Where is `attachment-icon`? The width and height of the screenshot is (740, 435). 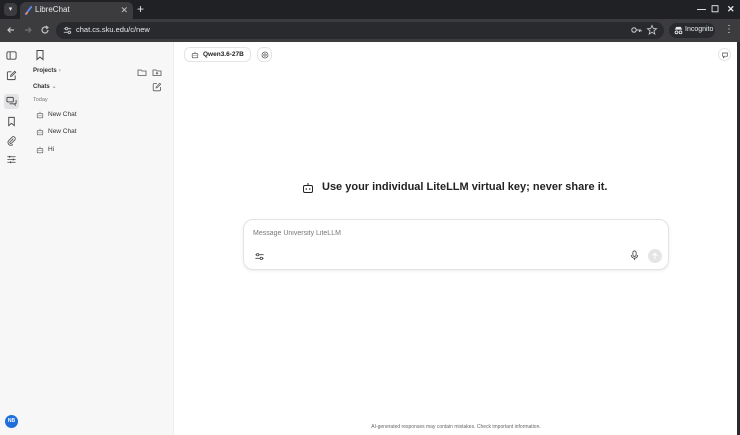
attachment-icon is located at coordinates (11, 141).